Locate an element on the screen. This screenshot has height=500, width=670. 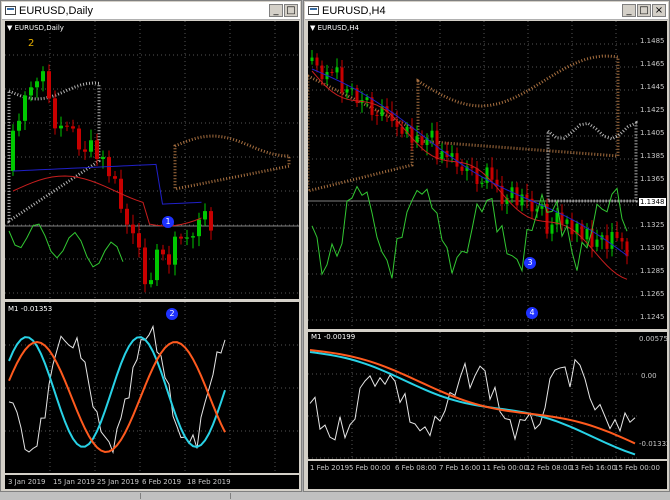
price-label: 1.1265 is located at coordinates (652, 294).